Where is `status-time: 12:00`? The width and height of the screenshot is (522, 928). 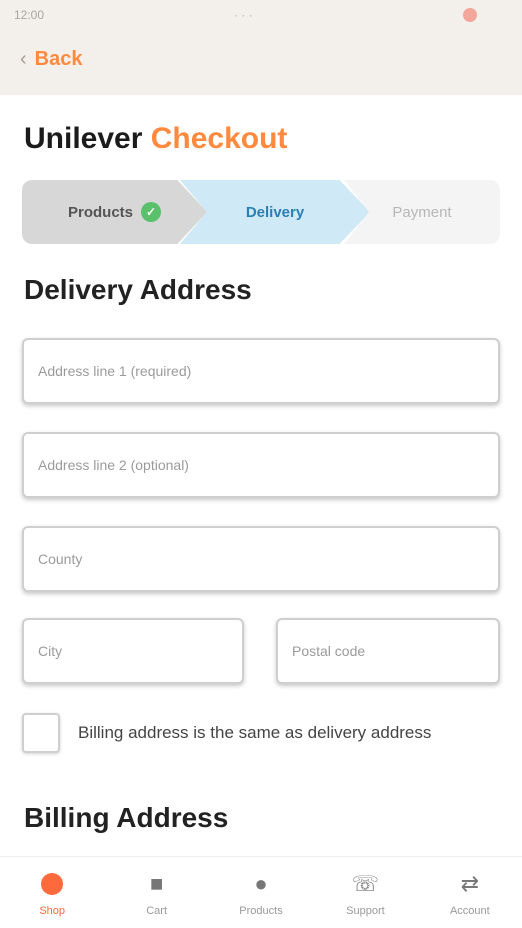
status-time: 12:00 is located at coordinates (29, 15).